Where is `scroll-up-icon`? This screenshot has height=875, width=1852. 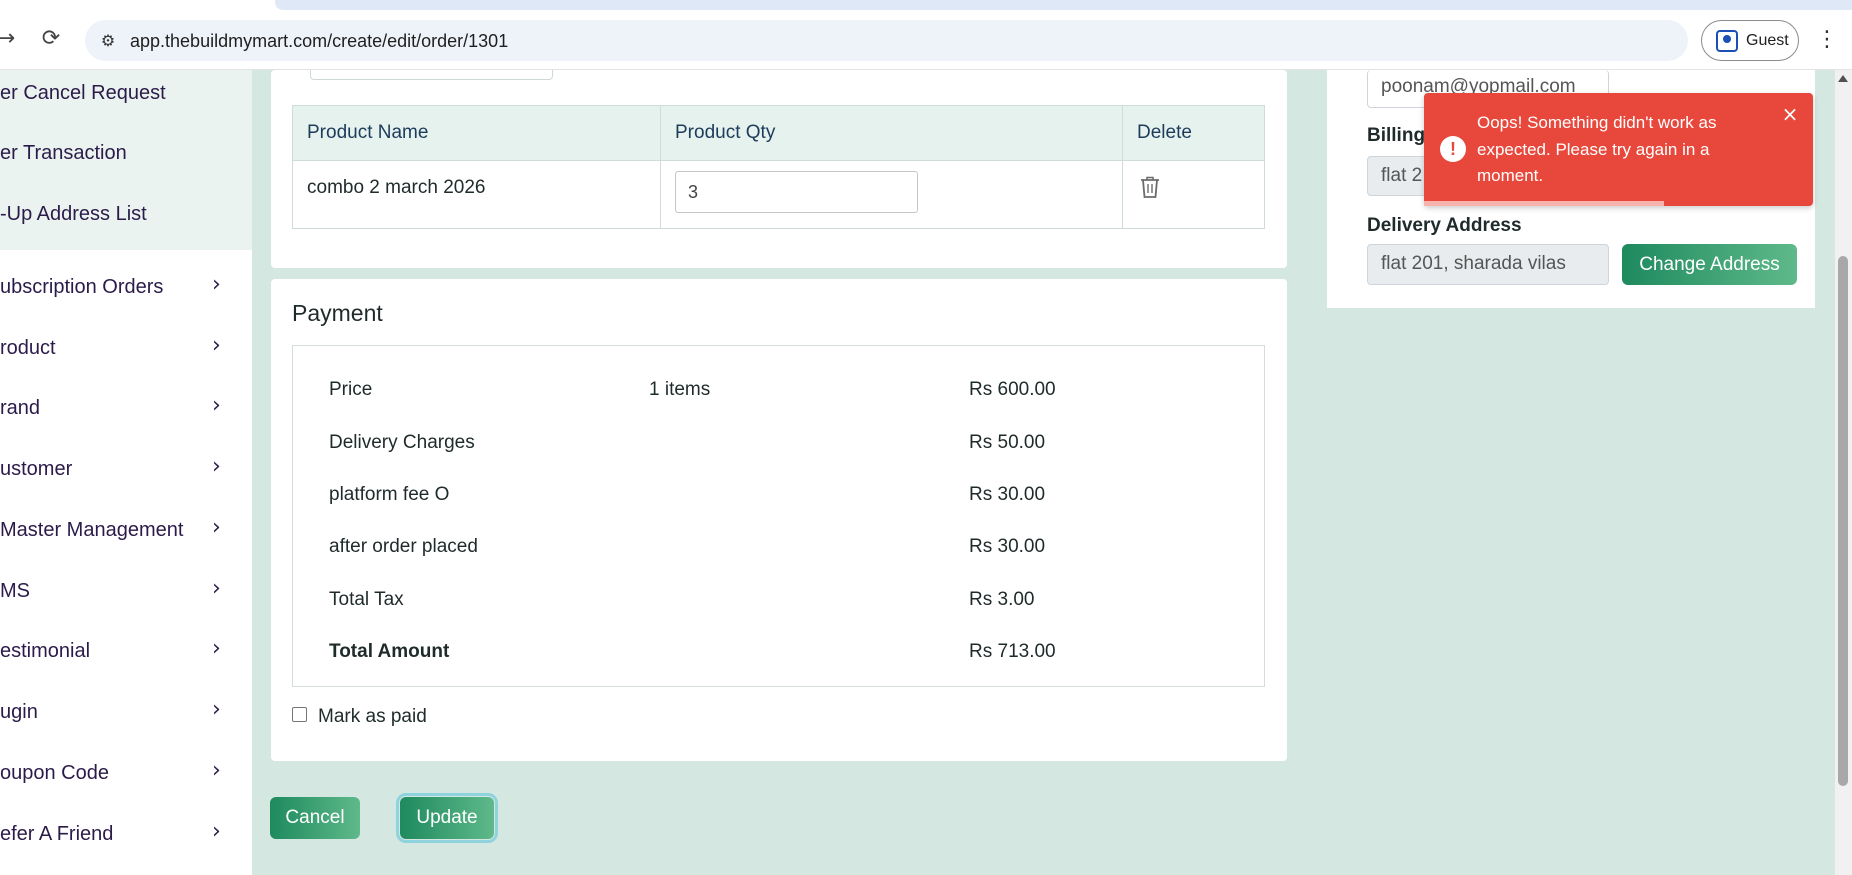
scroll-up-icon is located at coordinates (1843, 78).